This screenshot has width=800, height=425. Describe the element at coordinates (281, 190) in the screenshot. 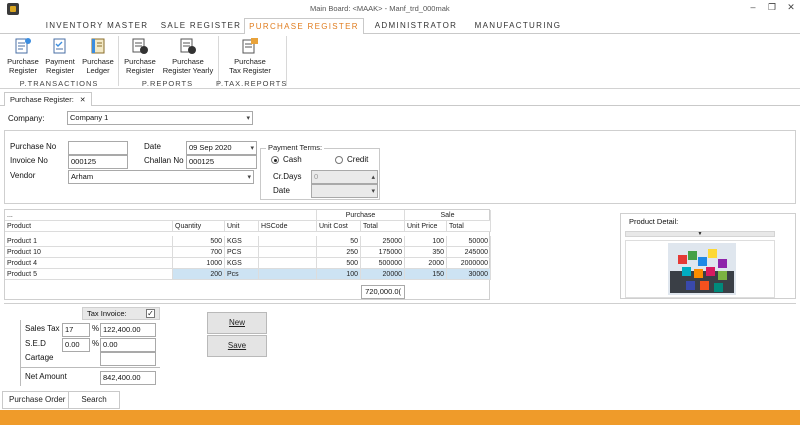

I see `credit-date-label: Date` at that location.